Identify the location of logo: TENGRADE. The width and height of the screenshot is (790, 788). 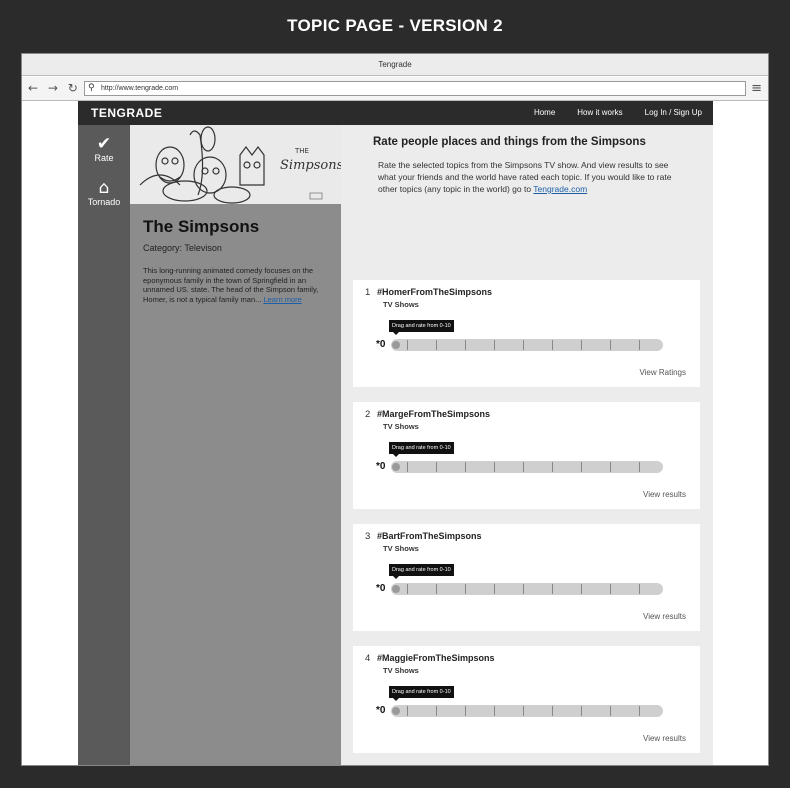
(126, 113).